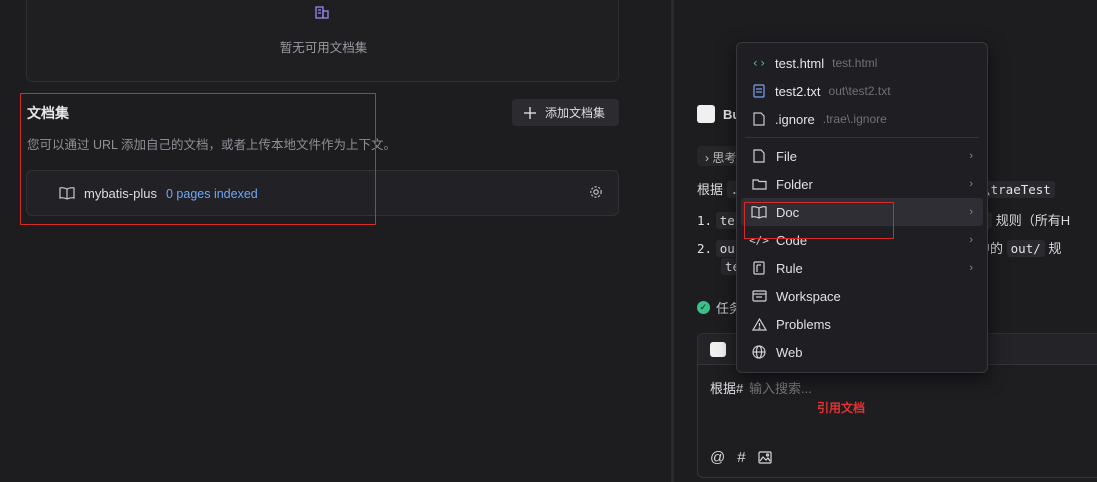 This screenshot has height=482, width=1097. What do you see at coordinates (759, 352) in the screenshot?
I see `globe-icon` at bounding box center [759, 352].